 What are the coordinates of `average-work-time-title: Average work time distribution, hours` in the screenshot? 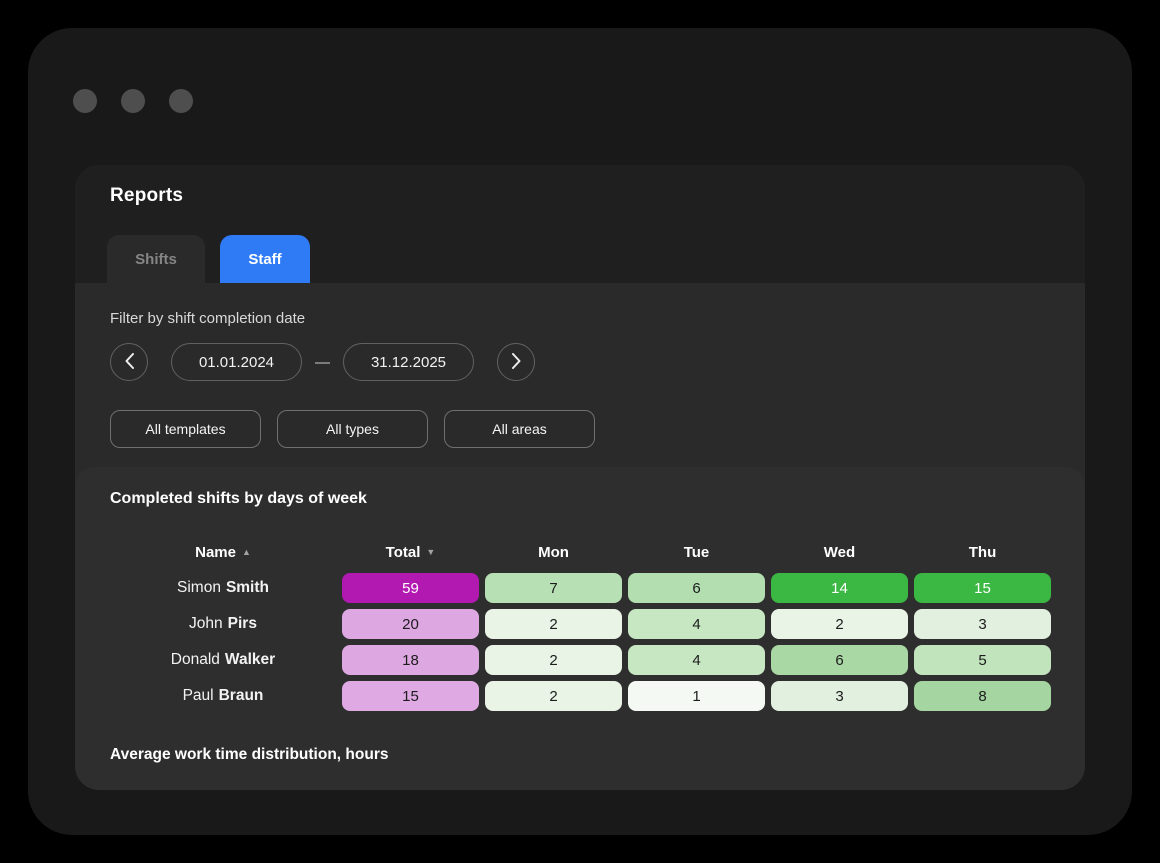 It's located at (249, 754).